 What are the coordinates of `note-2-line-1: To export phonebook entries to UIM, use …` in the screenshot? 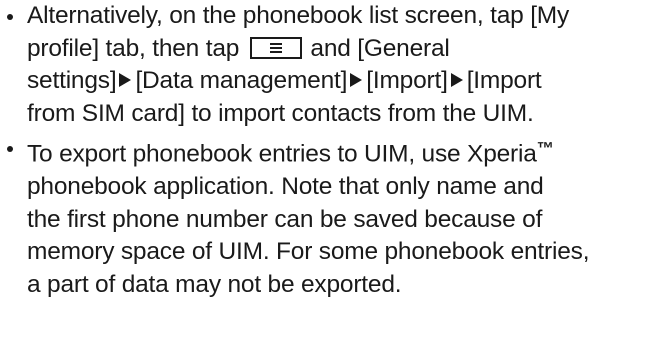 It's located at (345, 151).